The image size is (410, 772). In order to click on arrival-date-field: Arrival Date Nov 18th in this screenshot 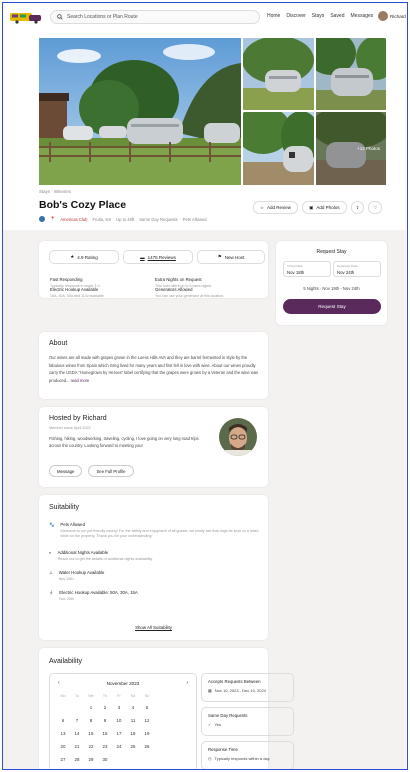, I will do `click(307, 269)`.